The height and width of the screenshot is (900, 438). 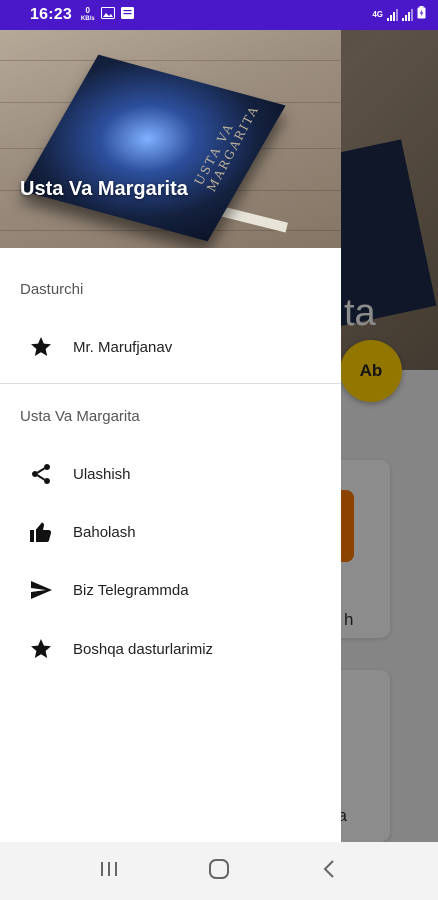 I want to click on drawer-item-telegram: Biz Telegrammda, so click(x=170, y=590).